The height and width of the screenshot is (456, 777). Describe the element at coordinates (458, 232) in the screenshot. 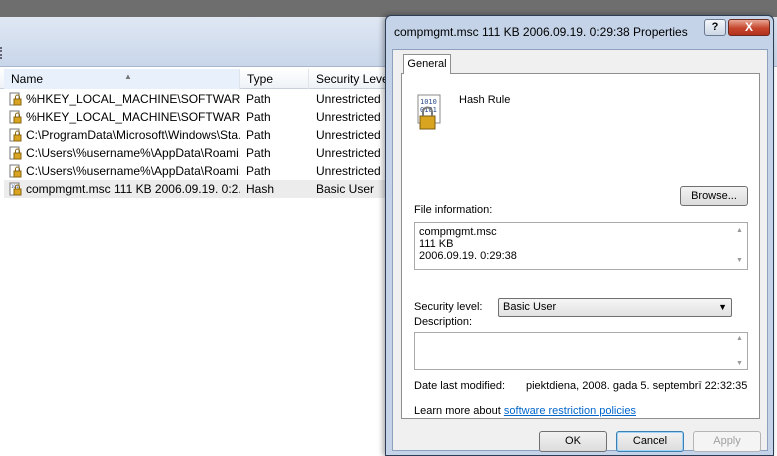

I see `file-info-line: compmgmt.msc` at that location.